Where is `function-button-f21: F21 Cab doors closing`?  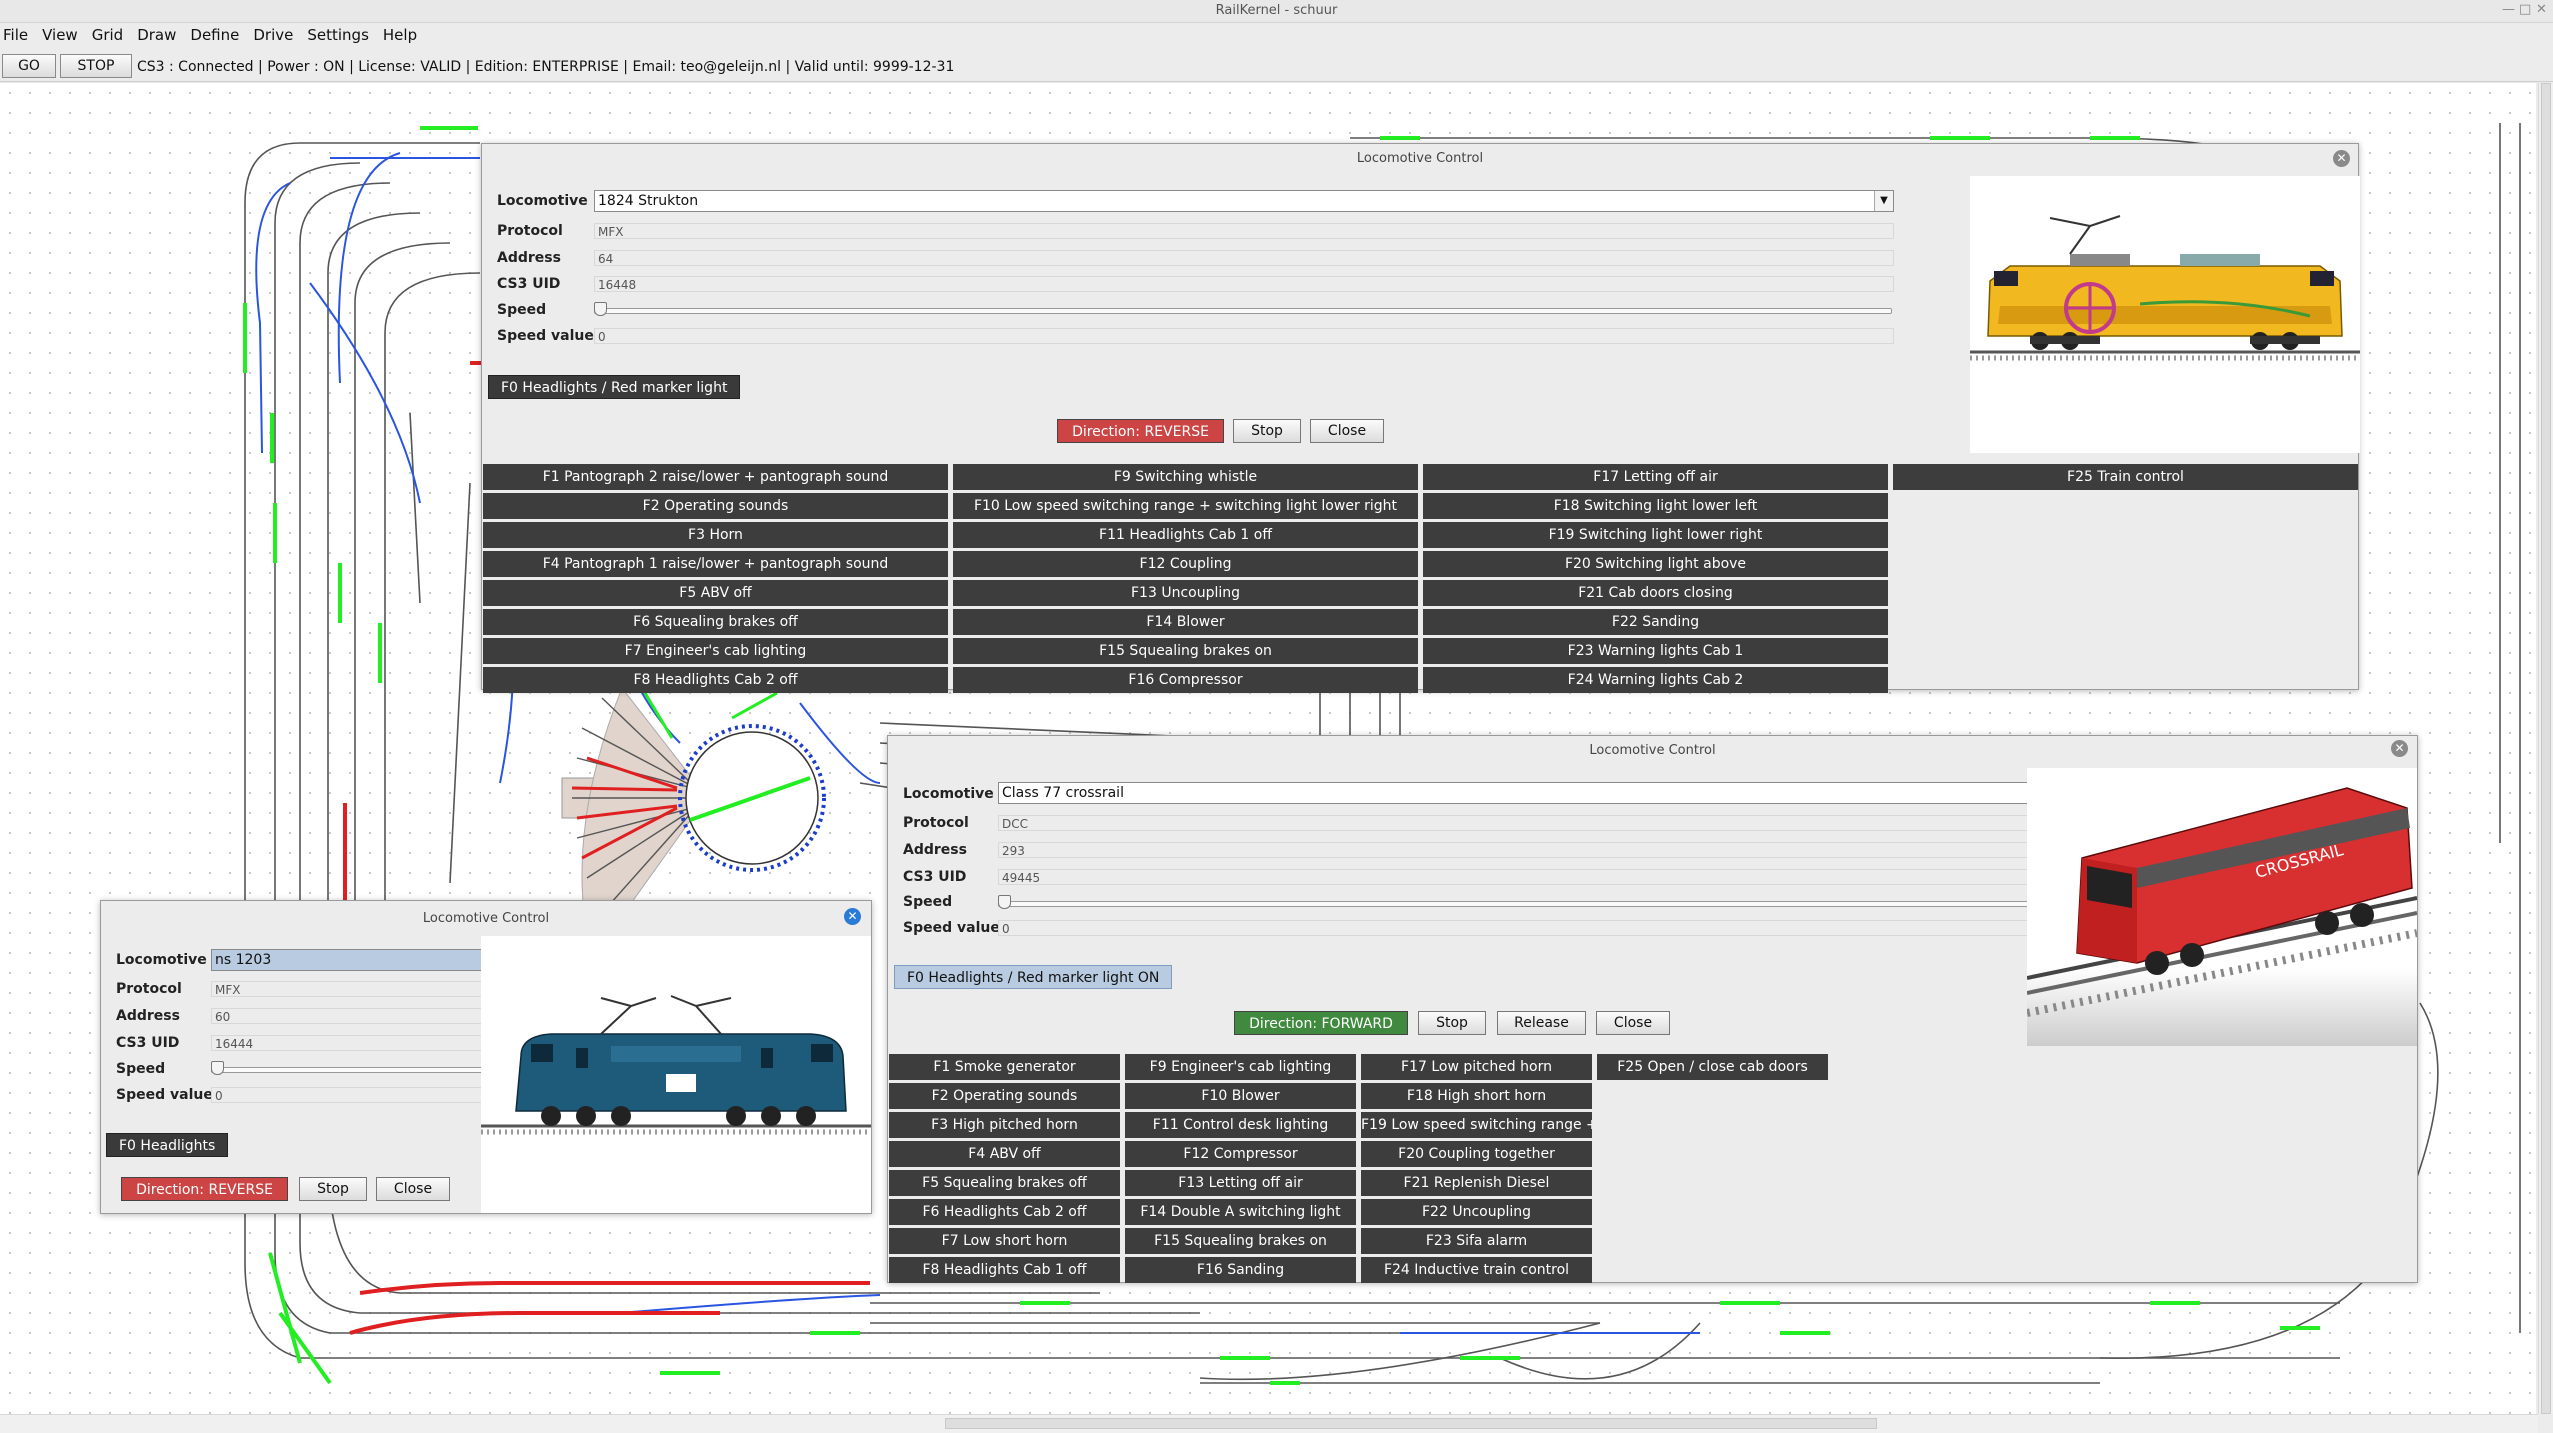 function-button-f21: F21 Cab doors closing is located at coordinates (1655, 593).